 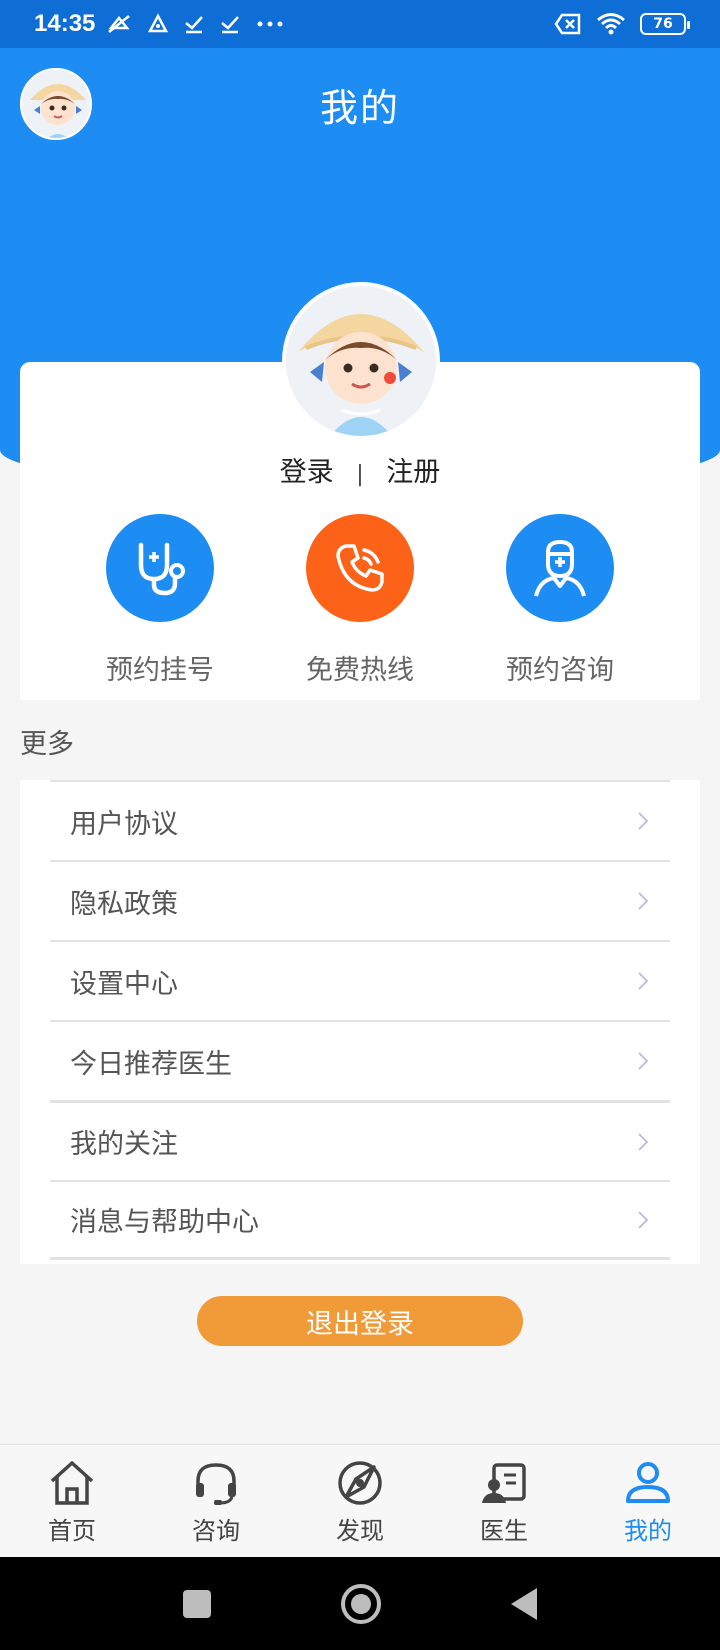 What do you see at coordinates (216, 1484) in the screenshot?
I see `headset-icon` at bounding box center [216, 1484].